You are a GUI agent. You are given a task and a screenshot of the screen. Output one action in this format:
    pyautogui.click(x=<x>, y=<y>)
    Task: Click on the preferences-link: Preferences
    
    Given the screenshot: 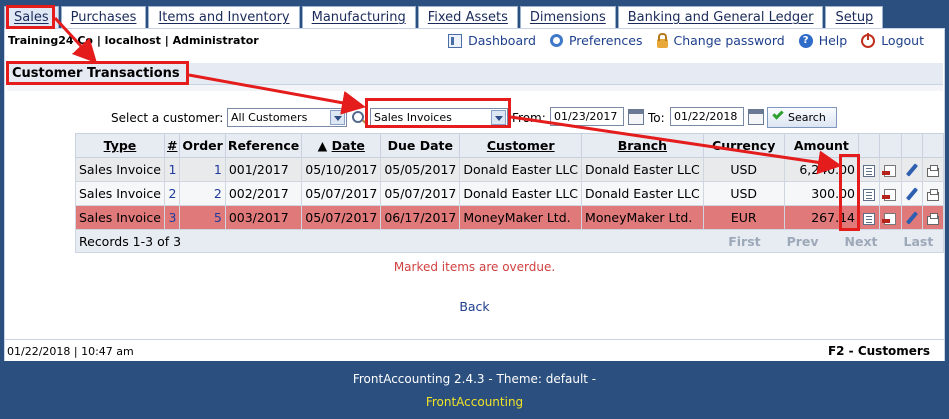 What is the action you would take?
    pyautogui.click(x=596, y=40)
    